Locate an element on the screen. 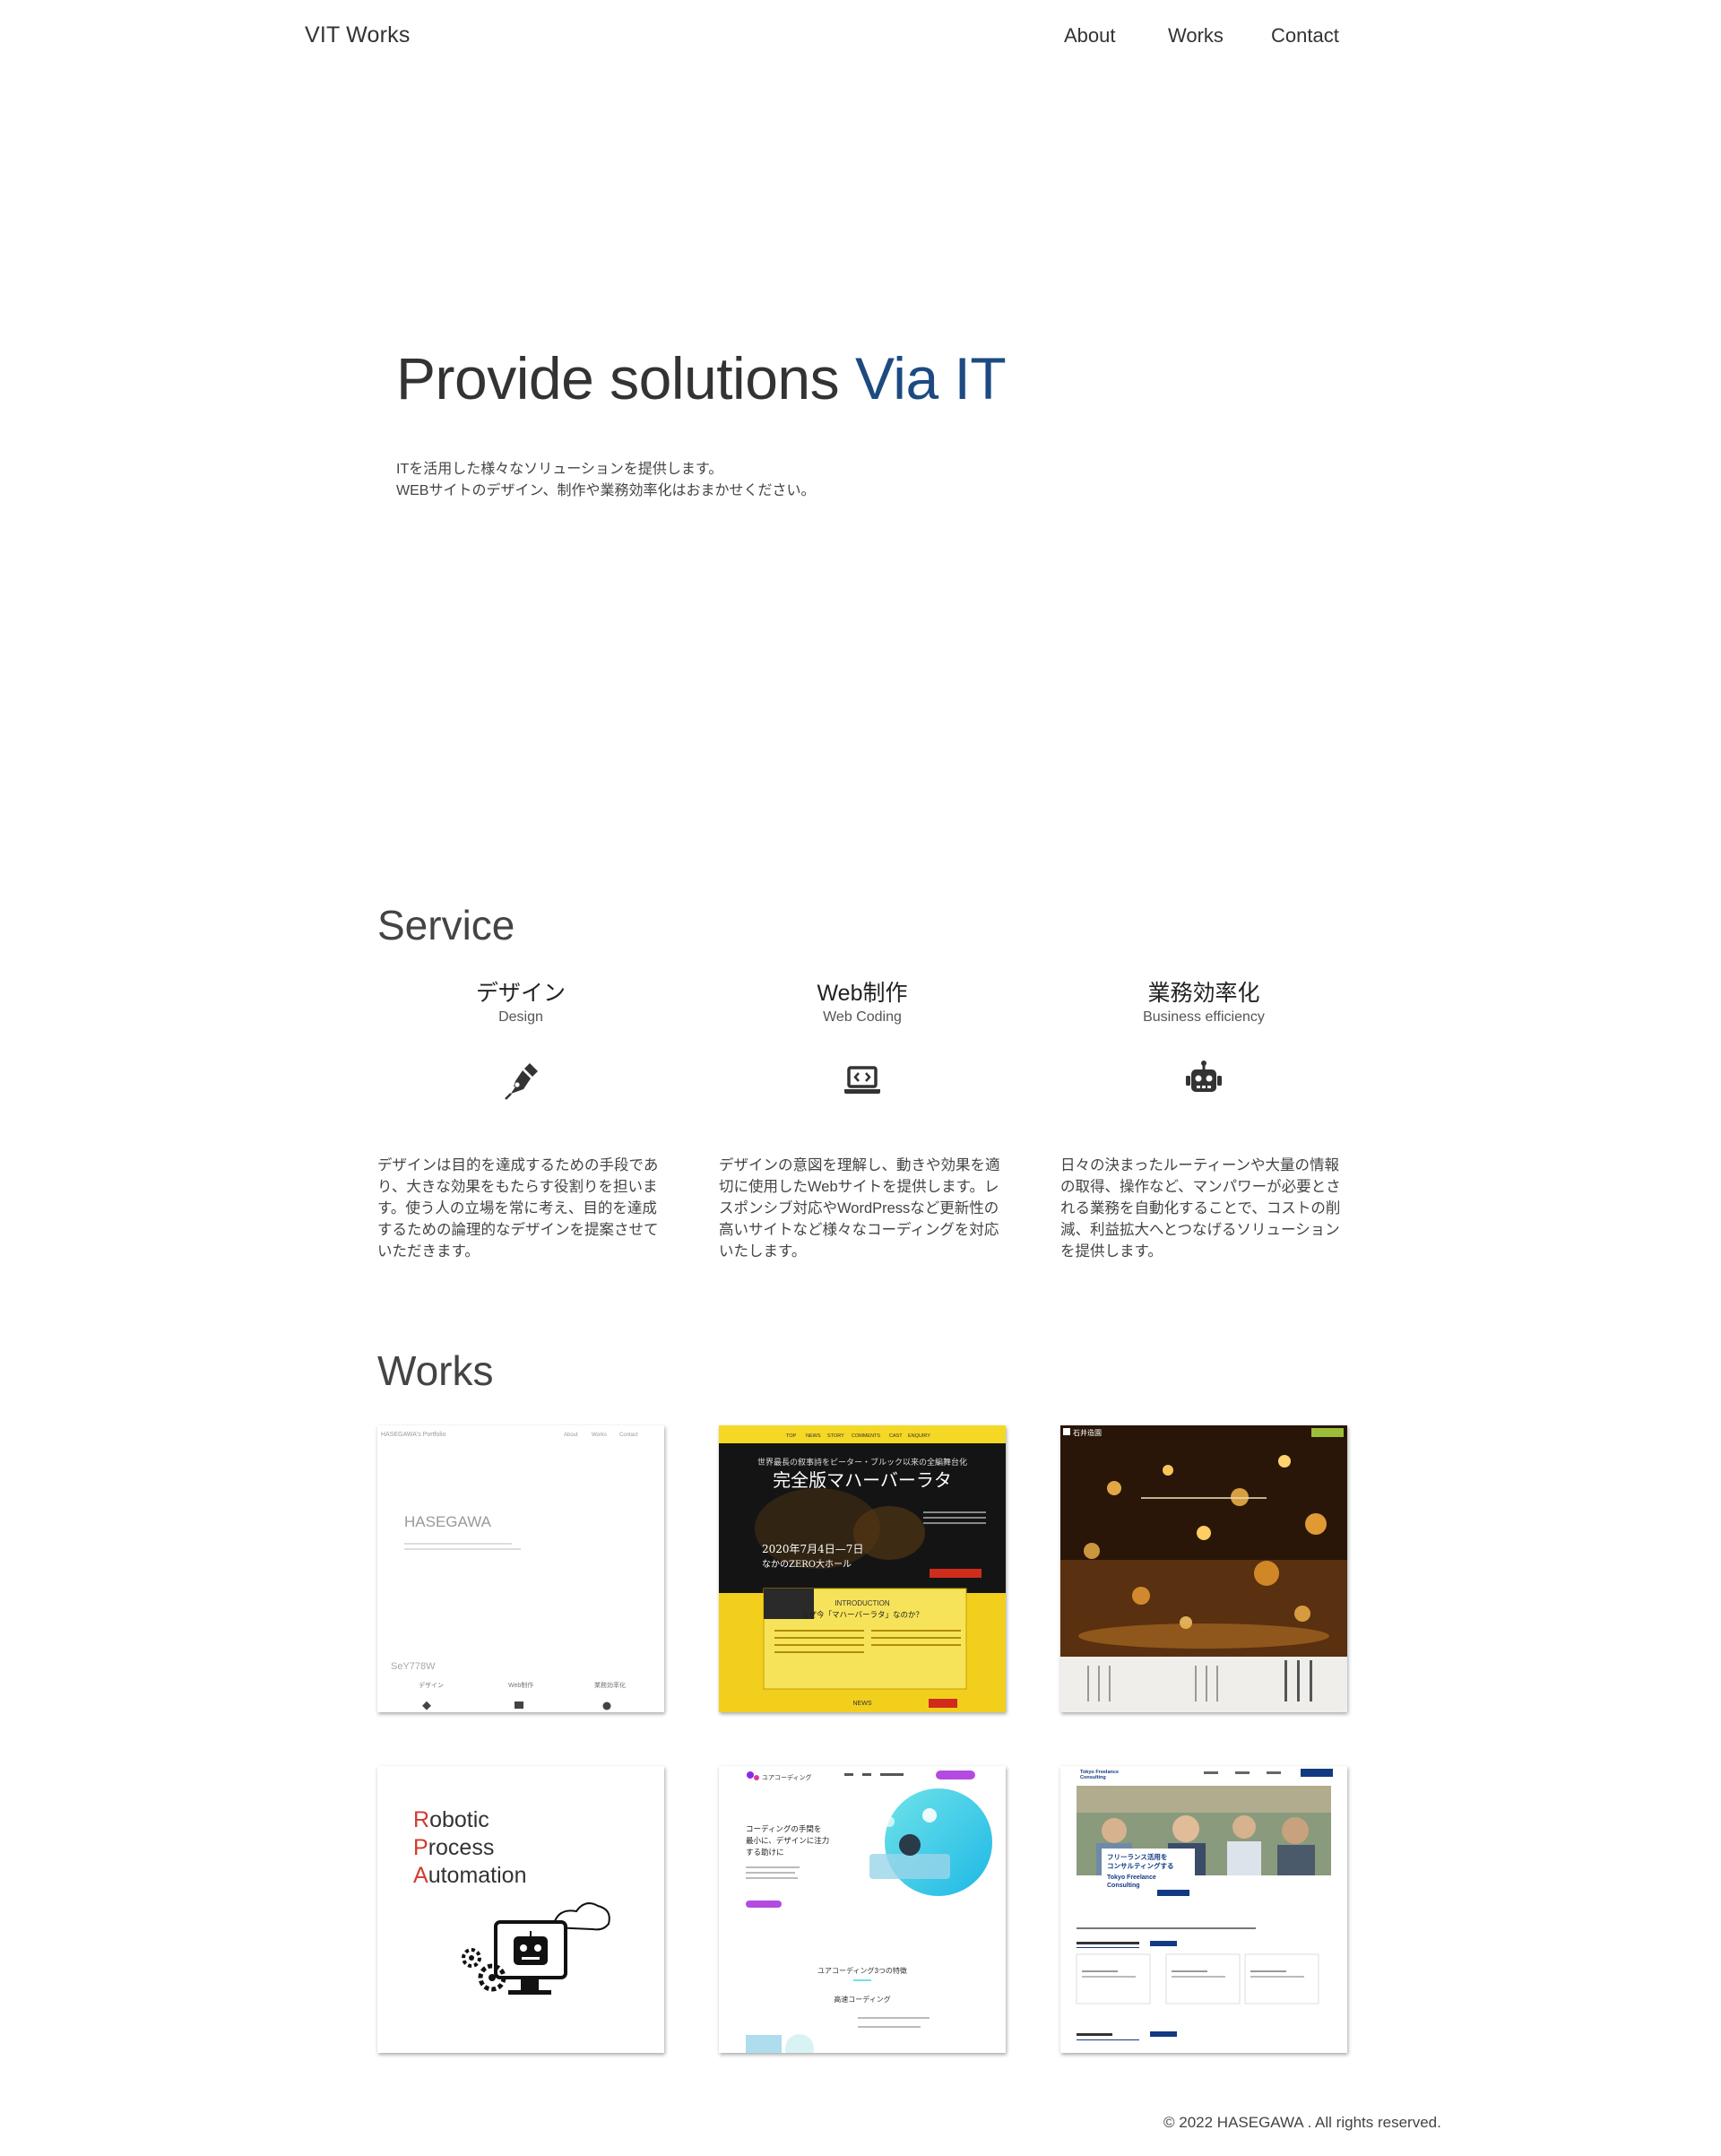 The width and height of the screenshot is (1721, 2156). thumb-your-coding-feature: 高速コーディング is located at coordinates (862, 2000).